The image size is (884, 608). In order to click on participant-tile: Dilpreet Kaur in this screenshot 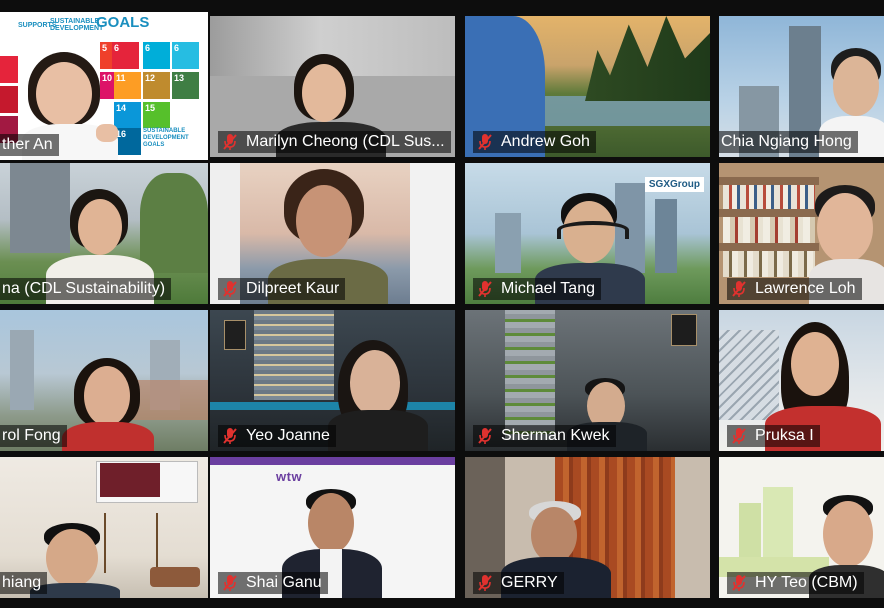, I will do `click(332, 233)`.